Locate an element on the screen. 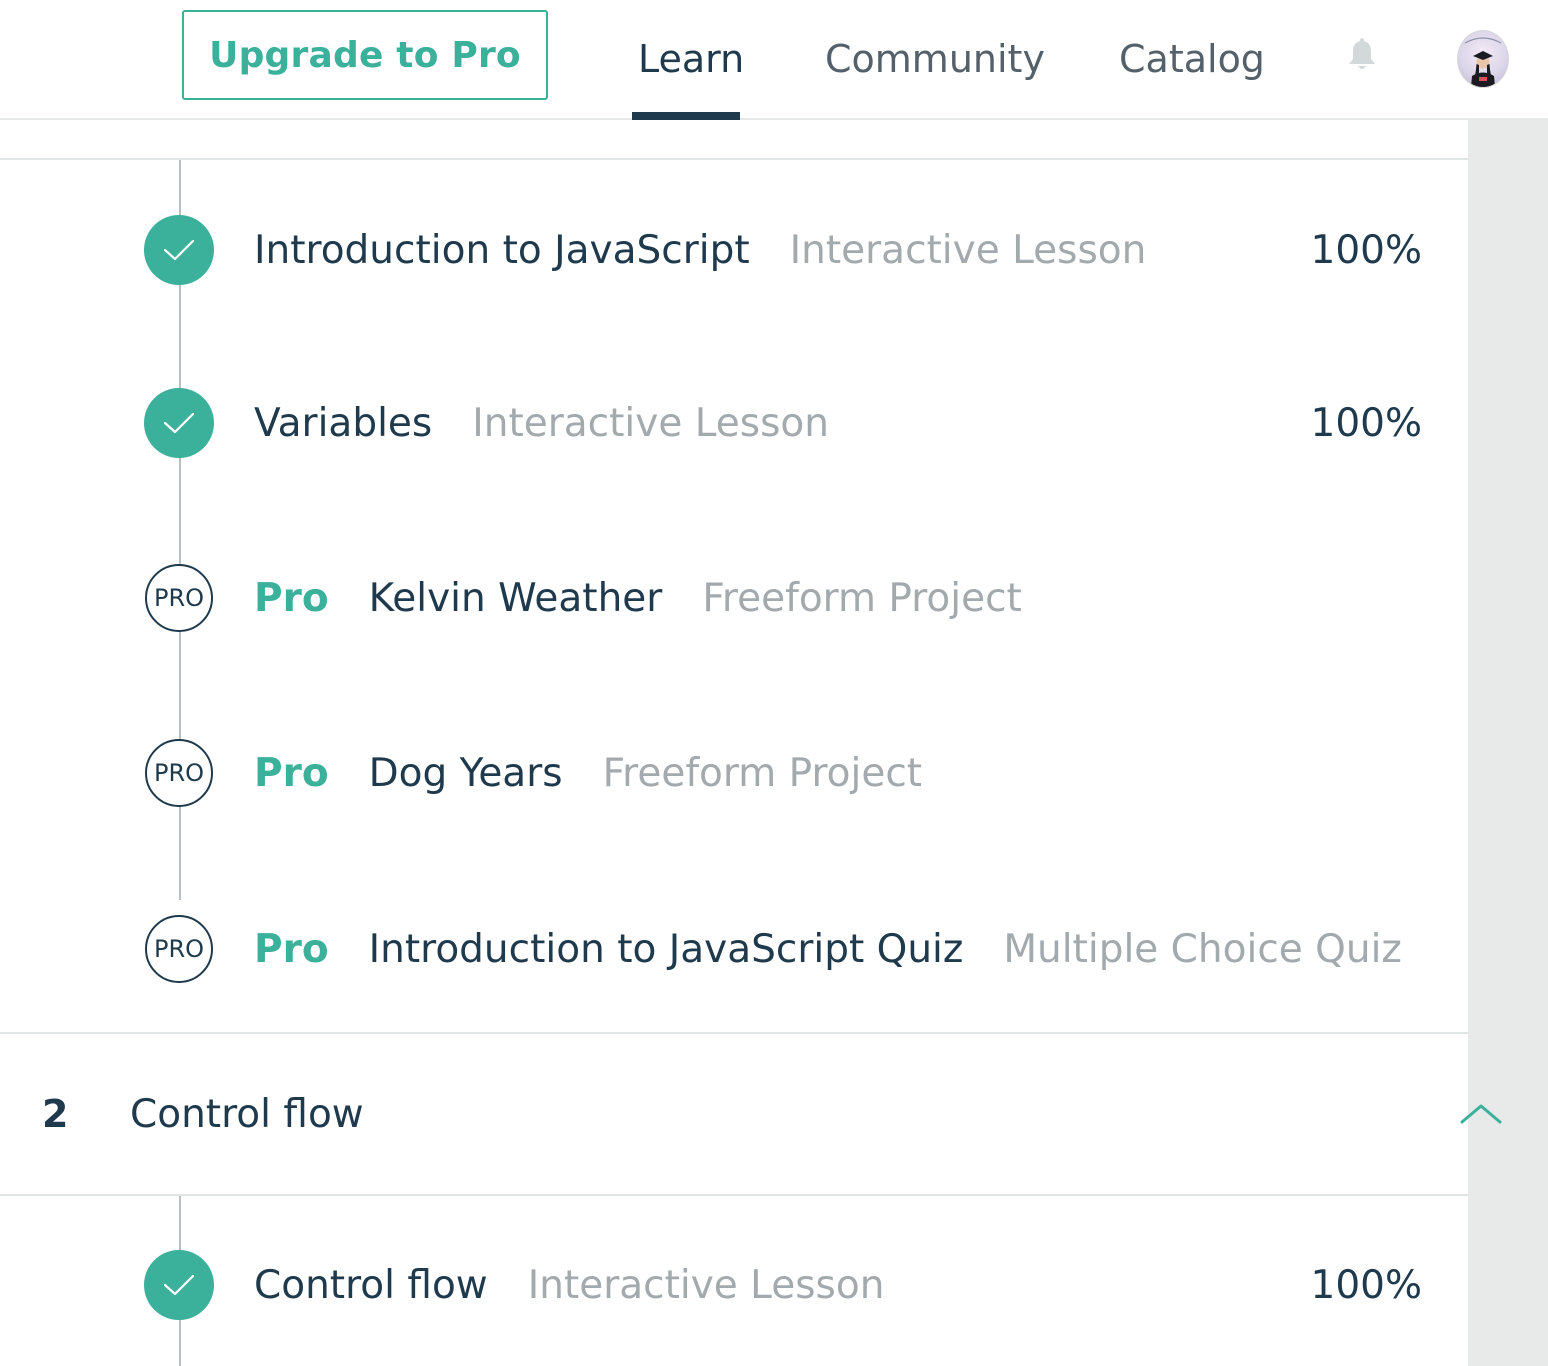 The width and height of the screenshot is (1548, 1366). lesson-title: Dog Years is located at coordinates (466, 773).